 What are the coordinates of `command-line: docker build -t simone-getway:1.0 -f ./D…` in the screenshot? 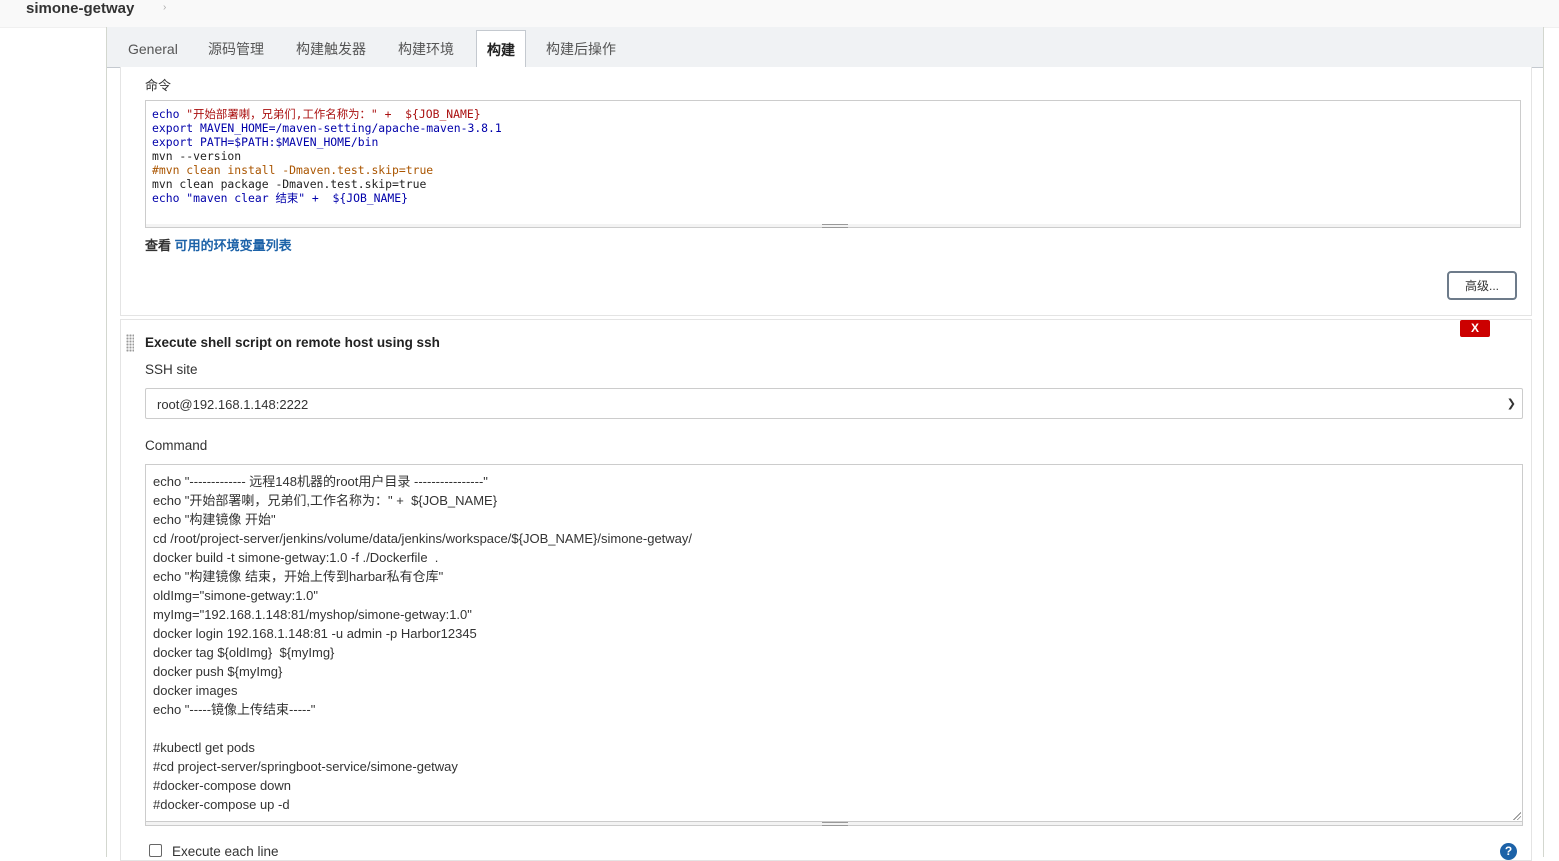 It's located at (296, 557).